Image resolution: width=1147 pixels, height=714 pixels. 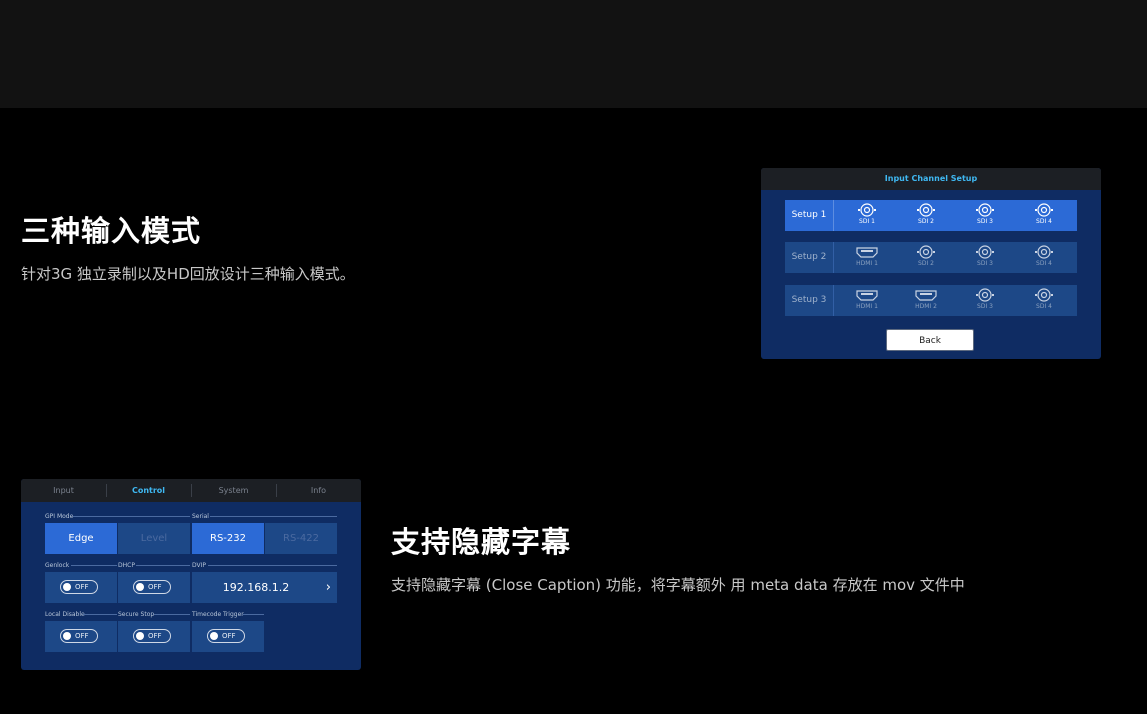 I want to click on local-disable-label: Local Disable, so click(x=65, y=614).